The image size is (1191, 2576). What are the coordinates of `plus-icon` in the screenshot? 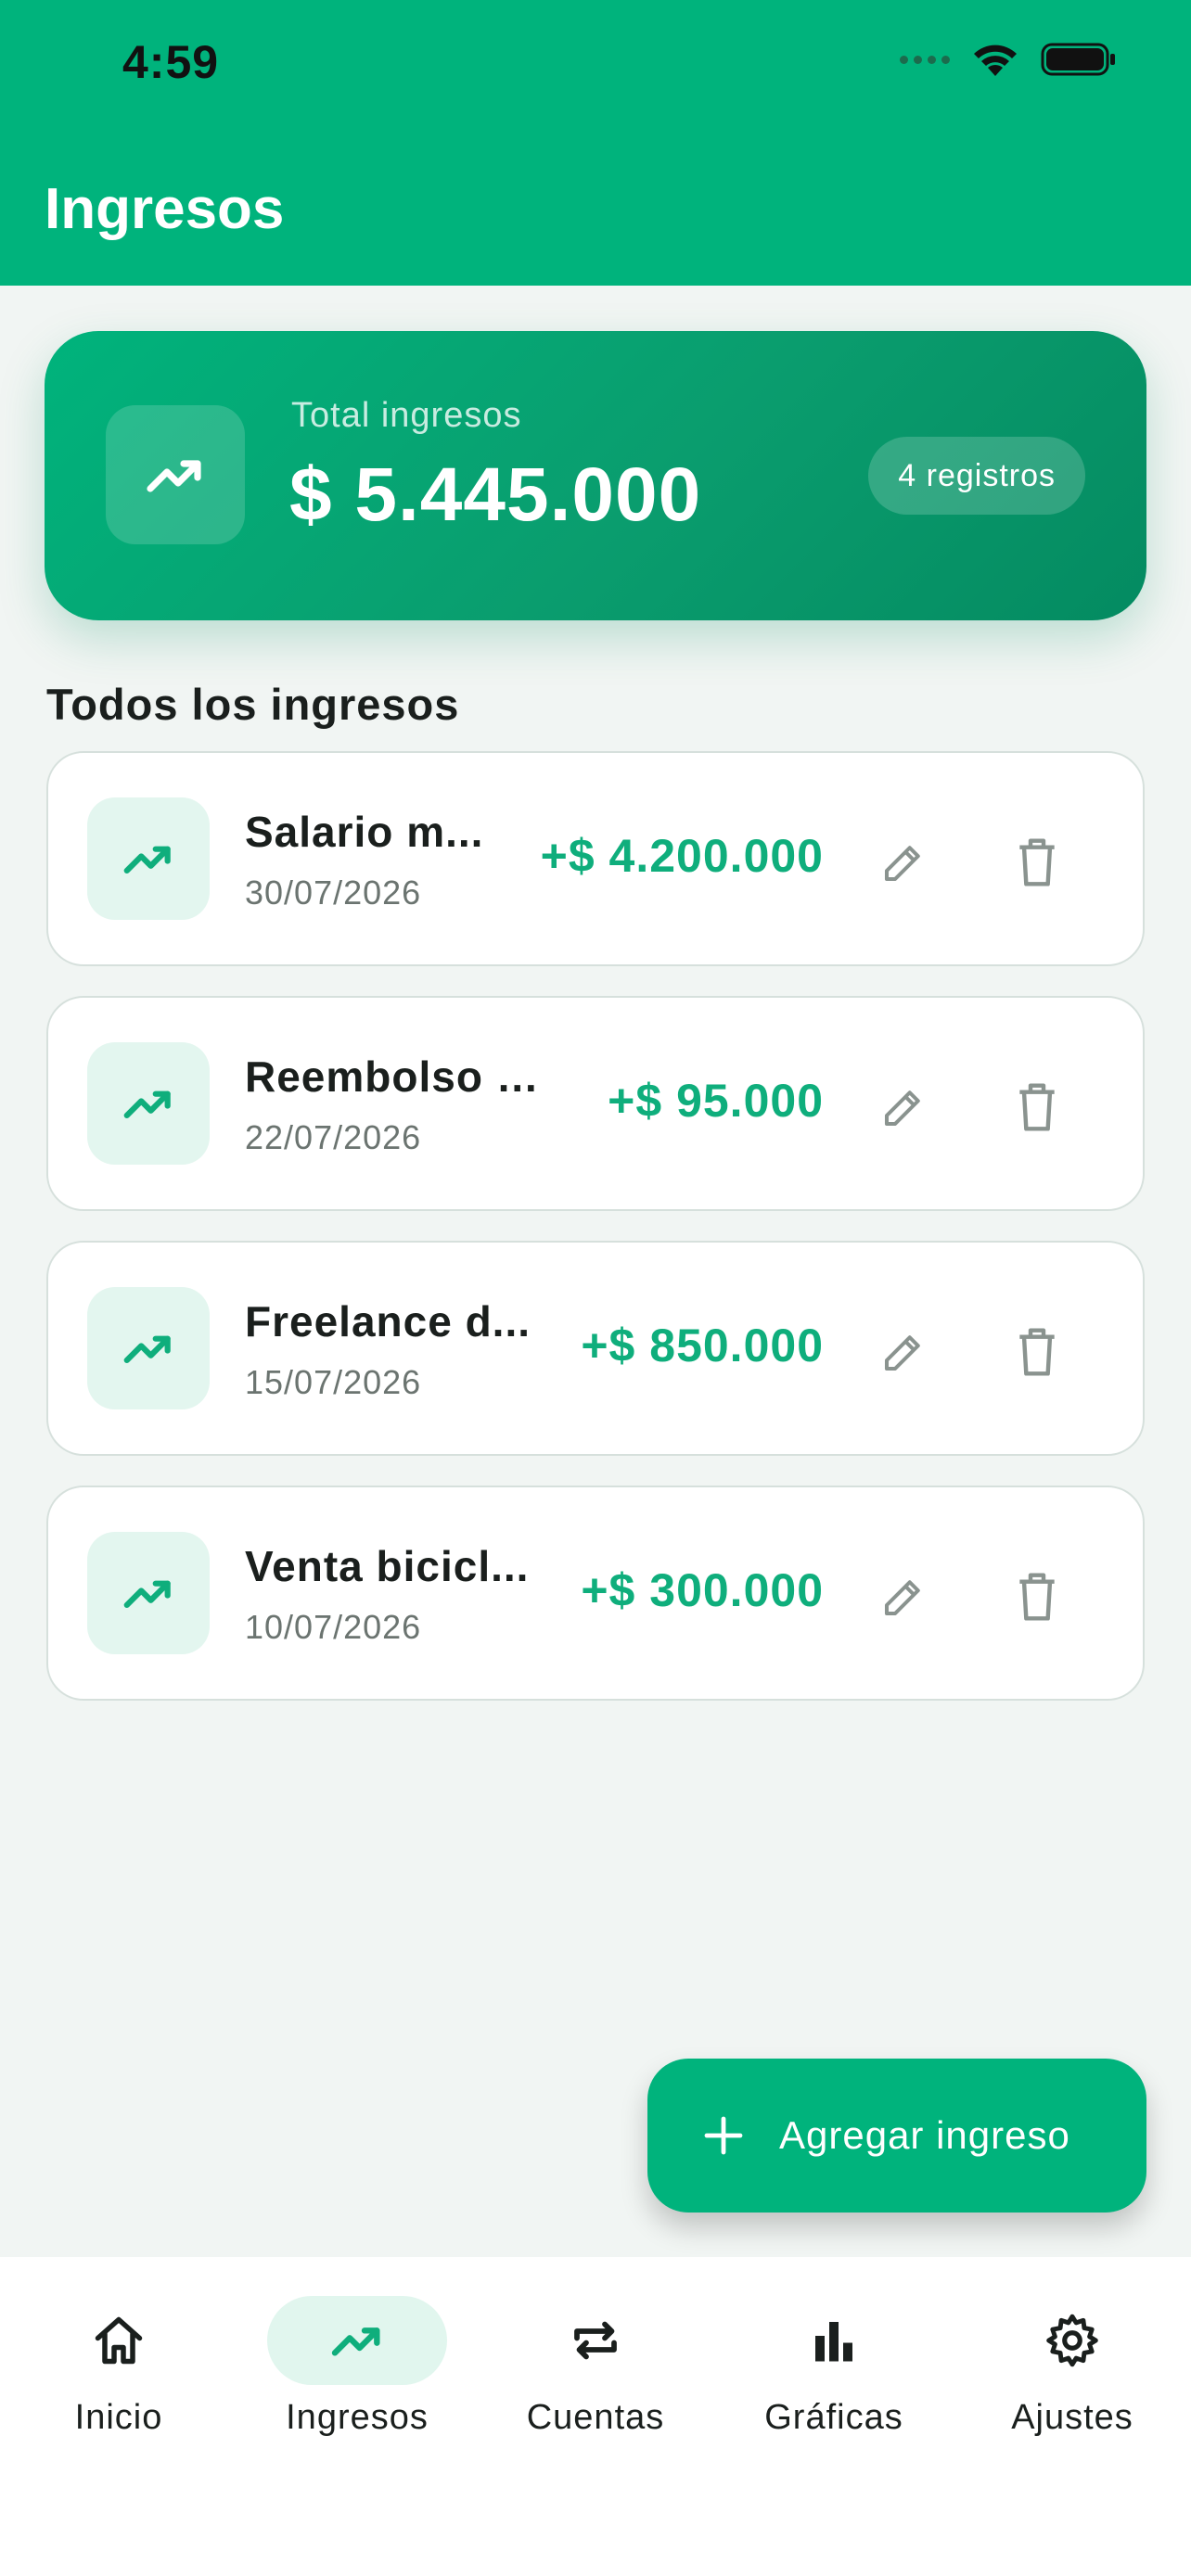 It's located at (723, 2136).